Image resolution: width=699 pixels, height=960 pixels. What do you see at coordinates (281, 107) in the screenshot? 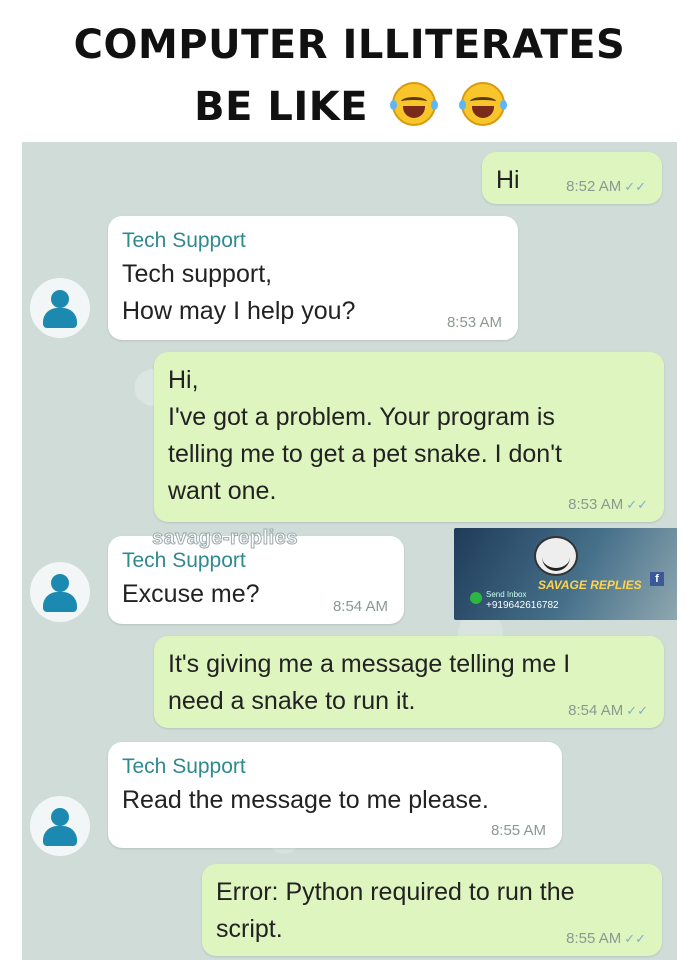
I see `header-title-line2-text: BE LIKE` at bounding box center [281, 107].